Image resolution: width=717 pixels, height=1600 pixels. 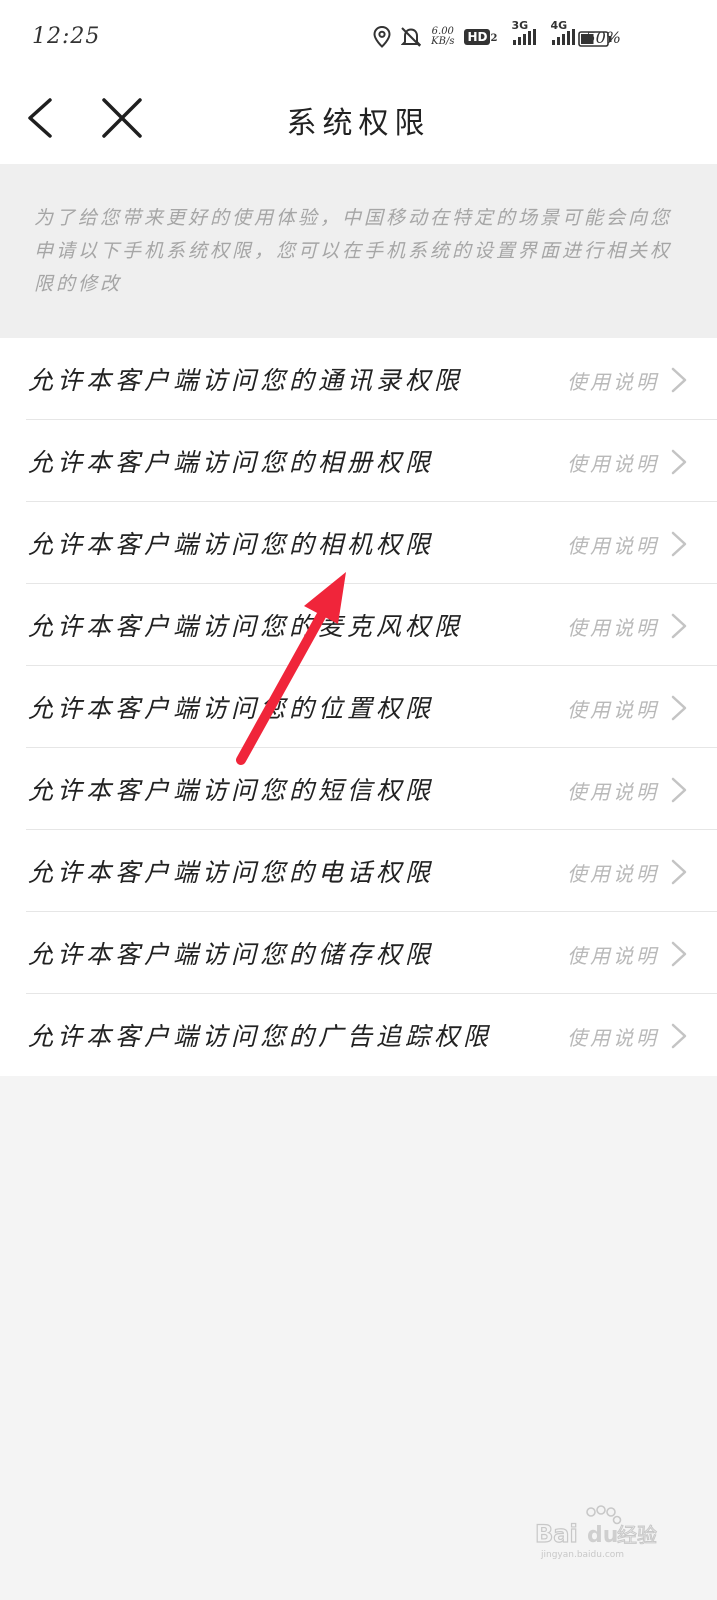 I want to click on signal-icon-4g: 4G, so click(x=563, y=32).